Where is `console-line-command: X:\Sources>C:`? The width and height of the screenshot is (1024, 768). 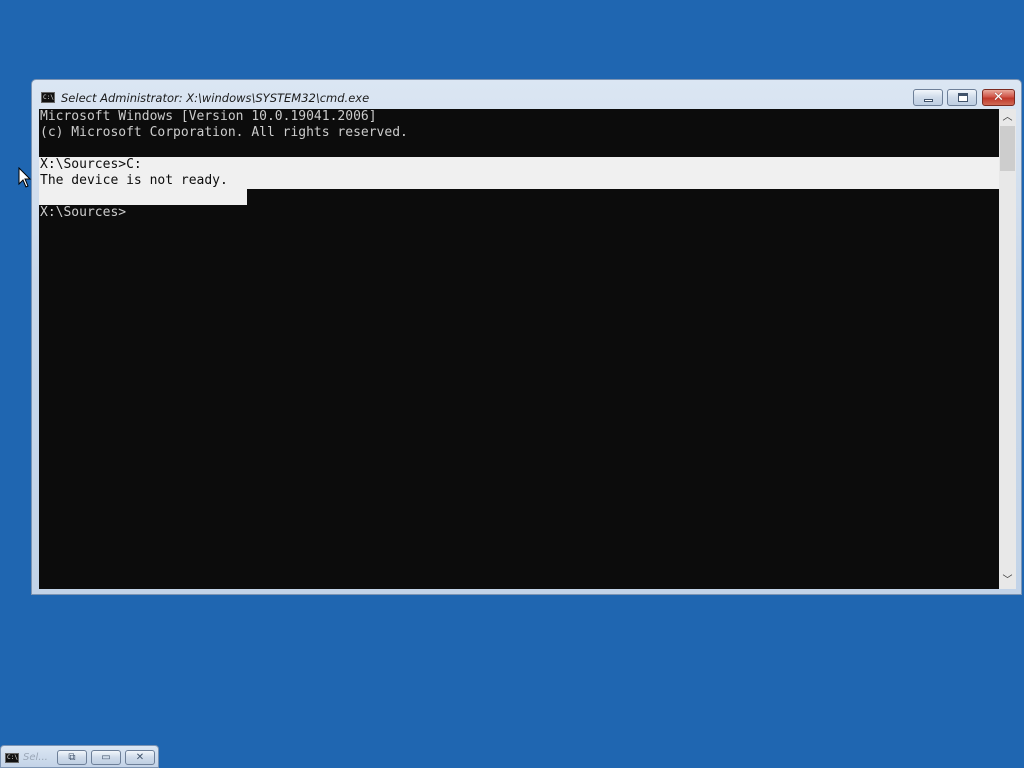
console-line-command: X:\Sources>C: is located at coordinates (91, 164).